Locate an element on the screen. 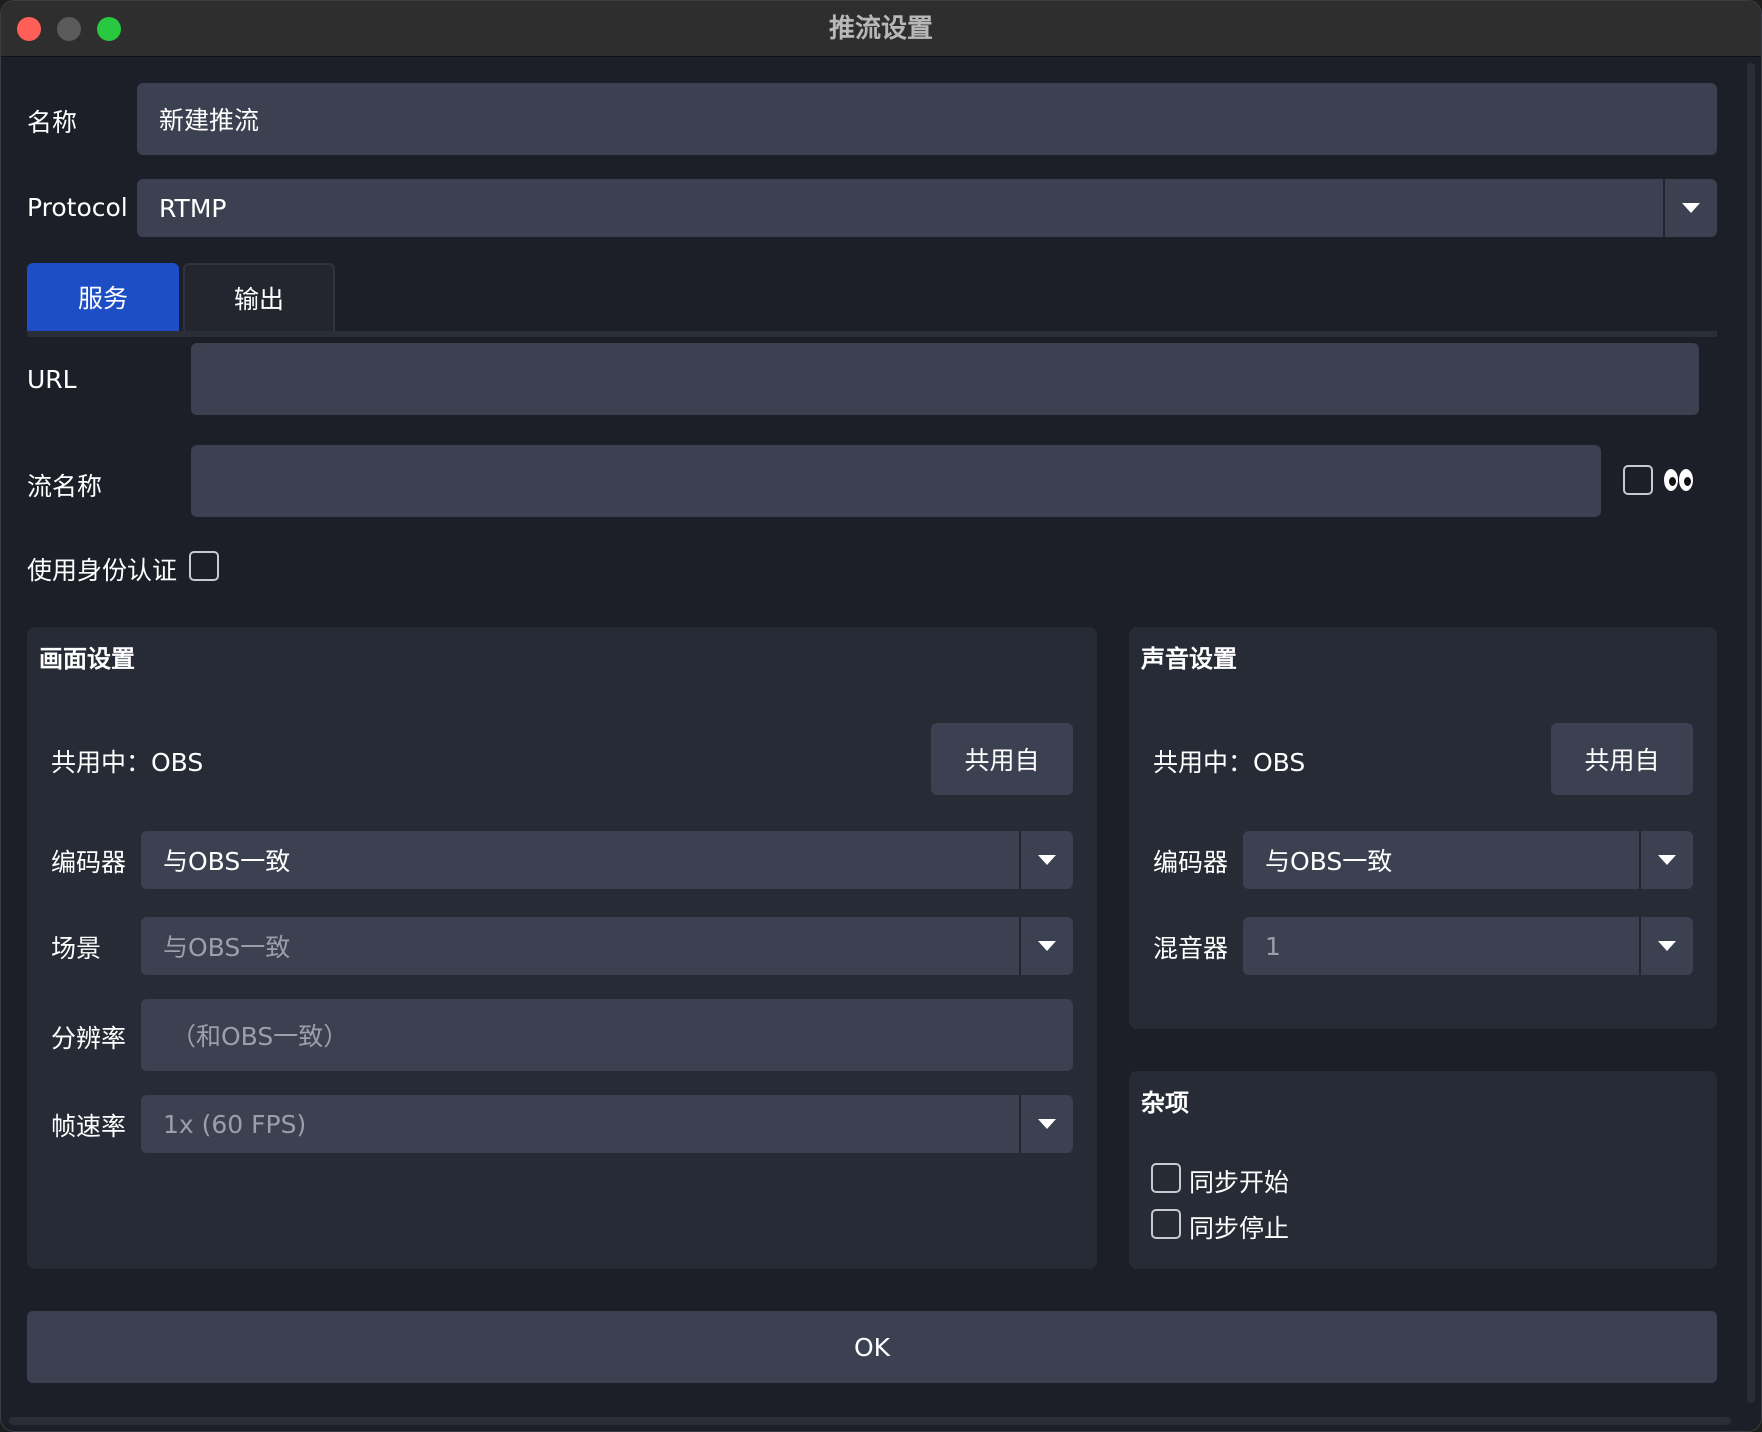 The width and height of the screenshot is (1762, 1432). video-share-from-button: 共用自 is located at coordinates (1002, 759).